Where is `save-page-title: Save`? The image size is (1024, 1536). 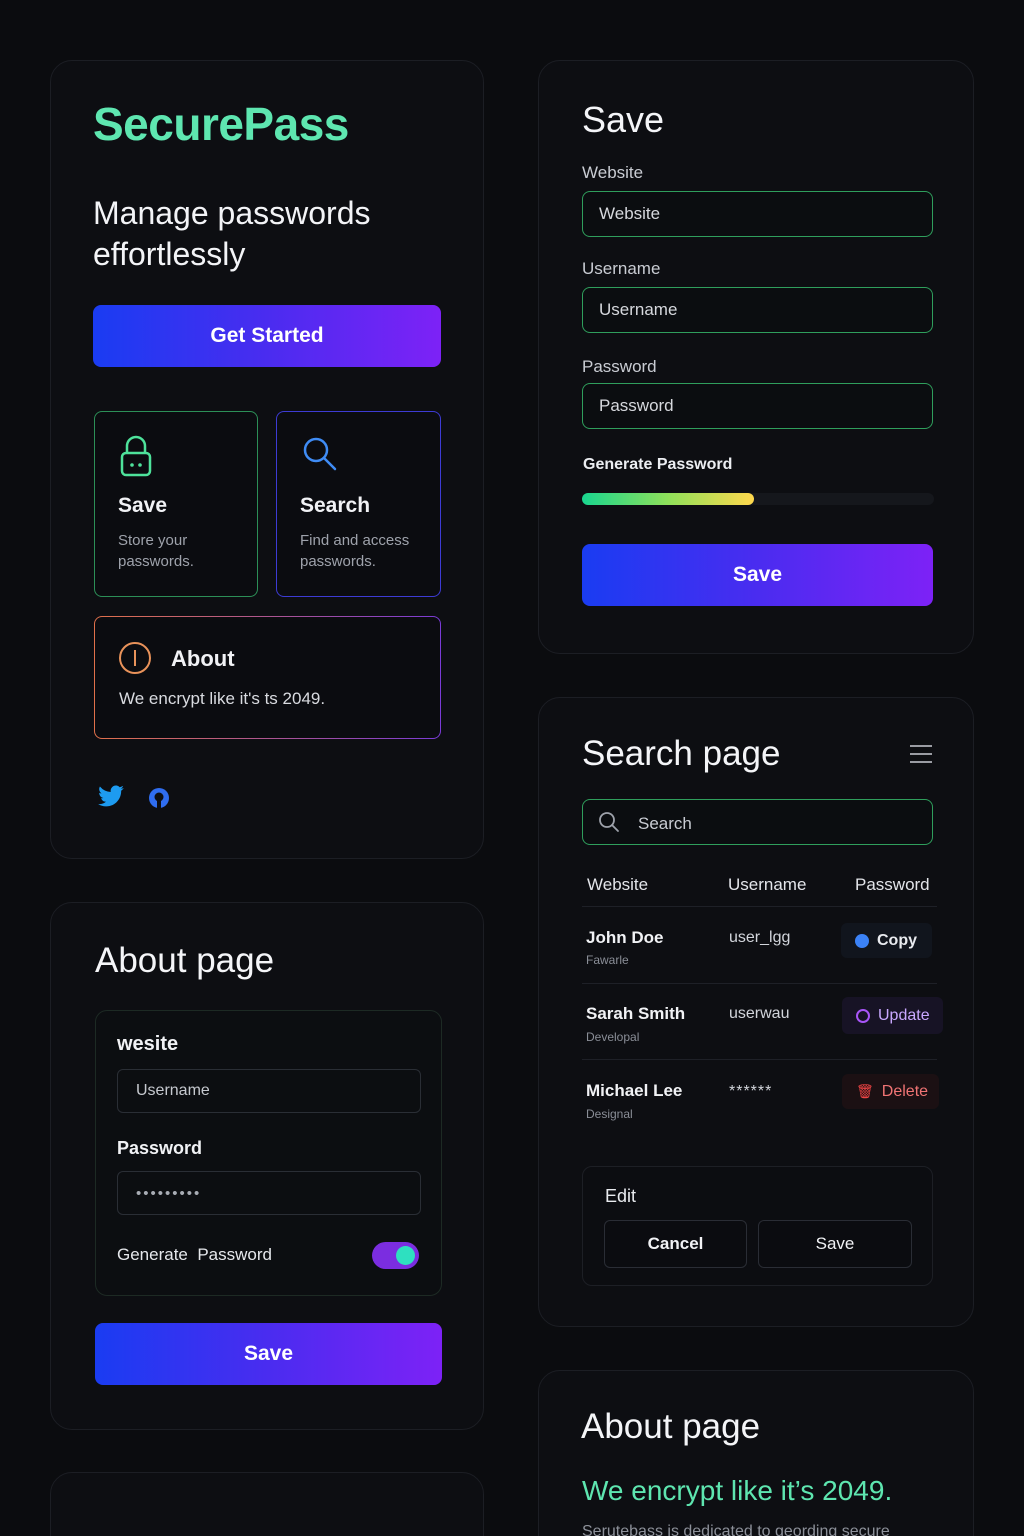 save-page-title: Save is located at coordinates (623, 119).